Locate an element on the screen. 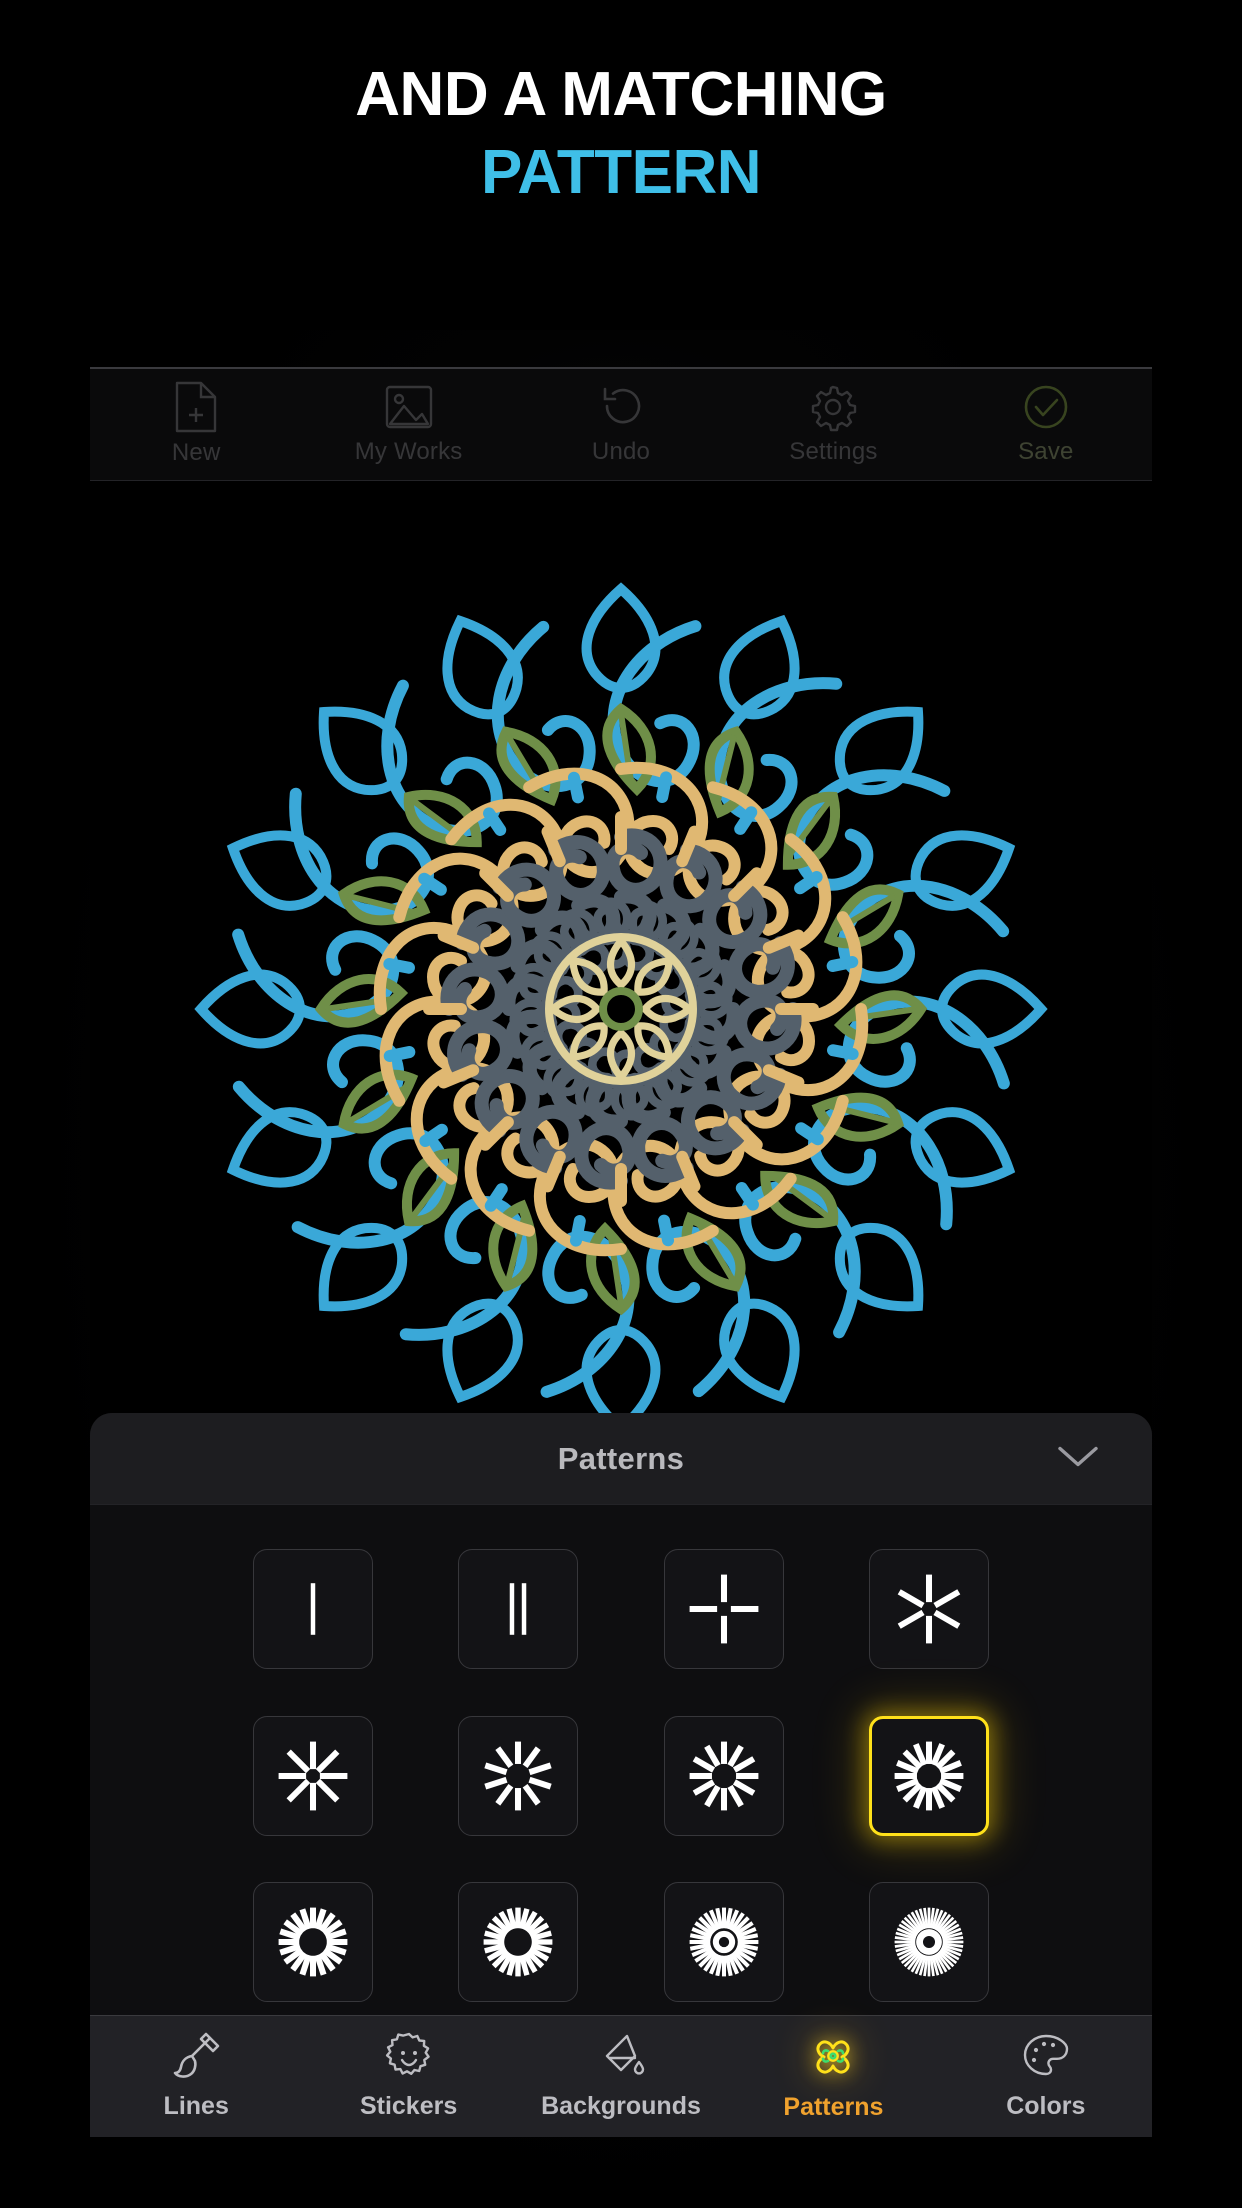 The image size is (1242, 2208). nav-item-colors: Colors is located at coordinates (1046, 2076).